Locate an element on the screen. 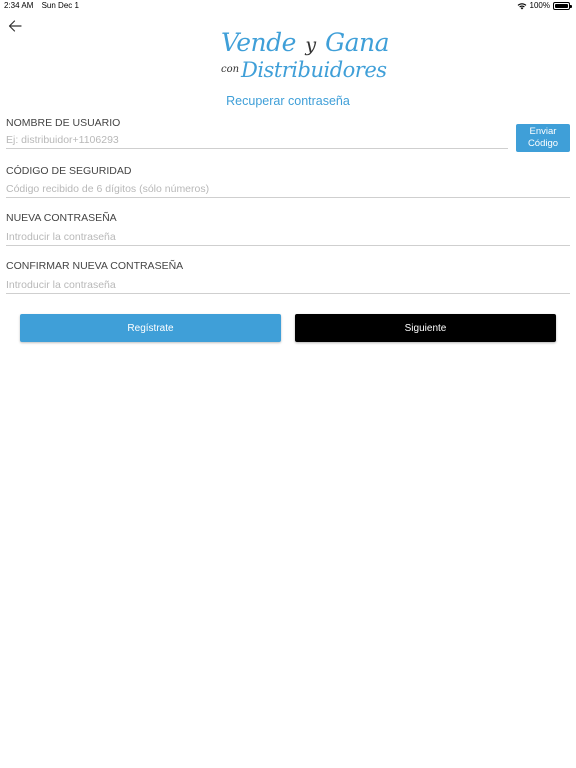  logo-line-1: Vende y Gana is located at coordinates (305, 42).